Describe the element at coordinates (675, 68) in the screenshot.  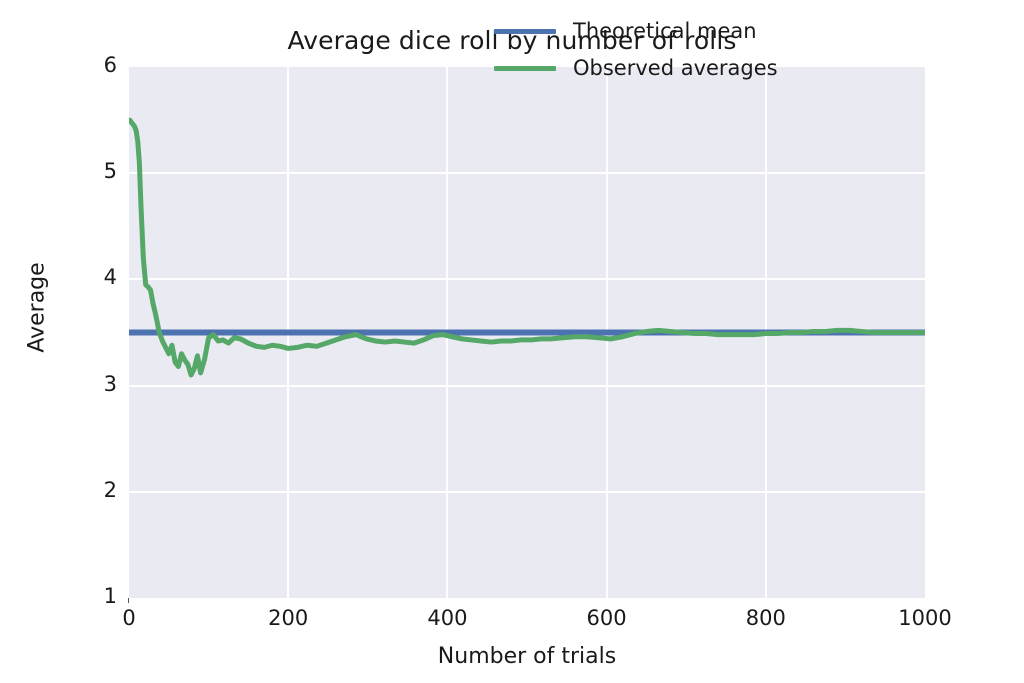
I see `legend-label-observed-averages: Observed averages` at that location.